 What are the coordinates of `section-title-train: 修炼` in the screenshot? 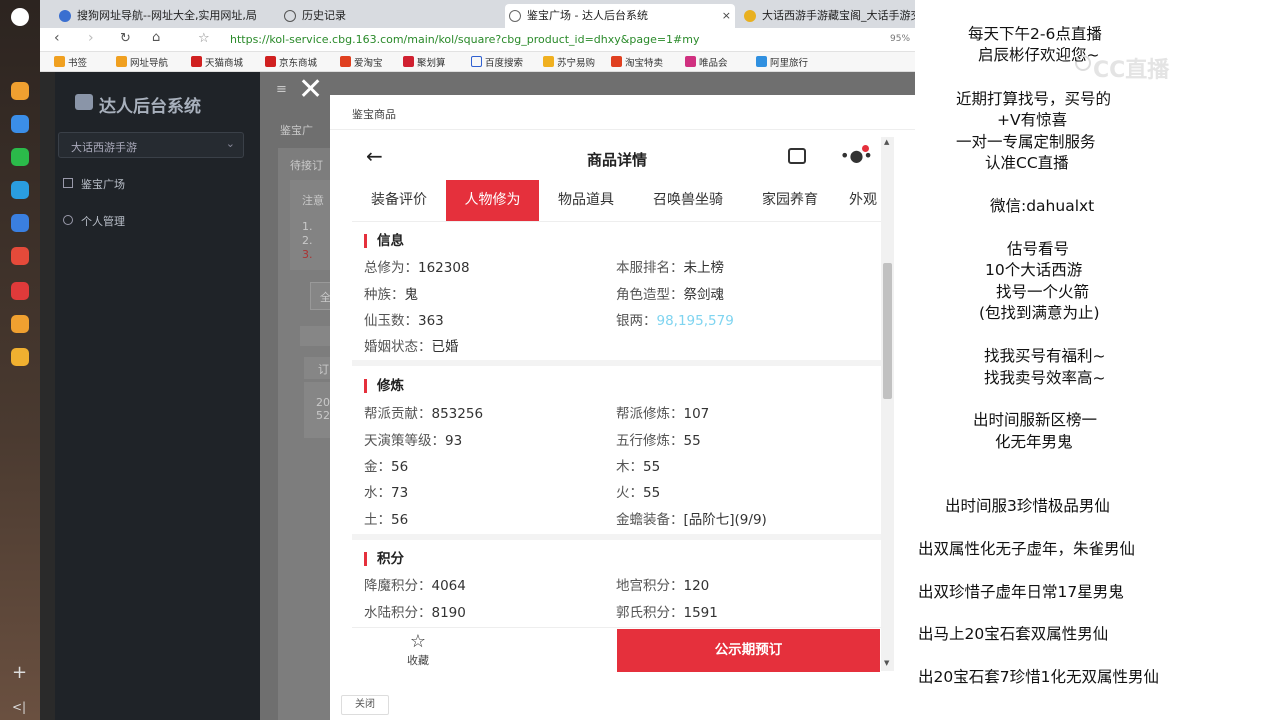 It's located at (384, 386).